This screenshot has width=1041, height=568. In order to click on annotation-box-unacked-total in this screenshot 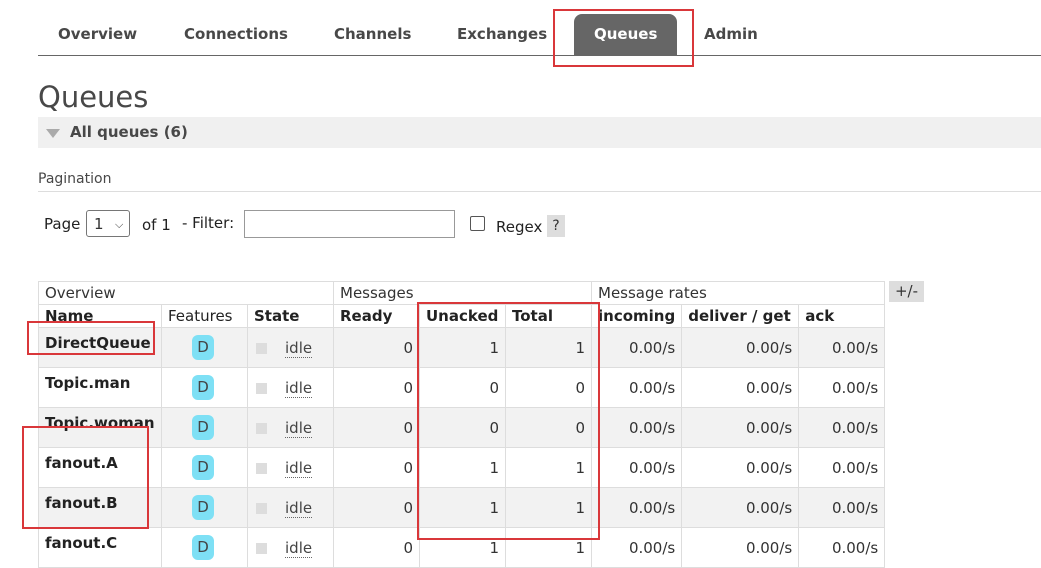, I will do `click(508, 421)`.